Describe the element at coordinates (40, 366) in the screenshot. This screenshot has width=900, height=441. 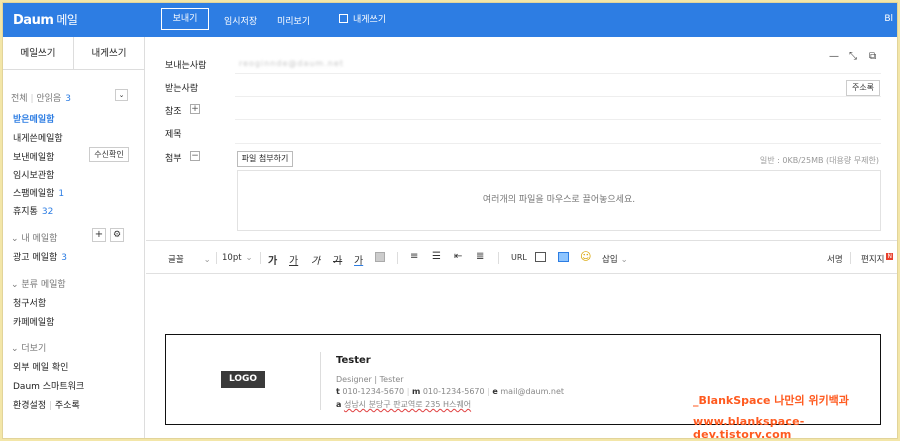
I see `sidebar-item-external-mail: 외부 메일 확인` at that location.